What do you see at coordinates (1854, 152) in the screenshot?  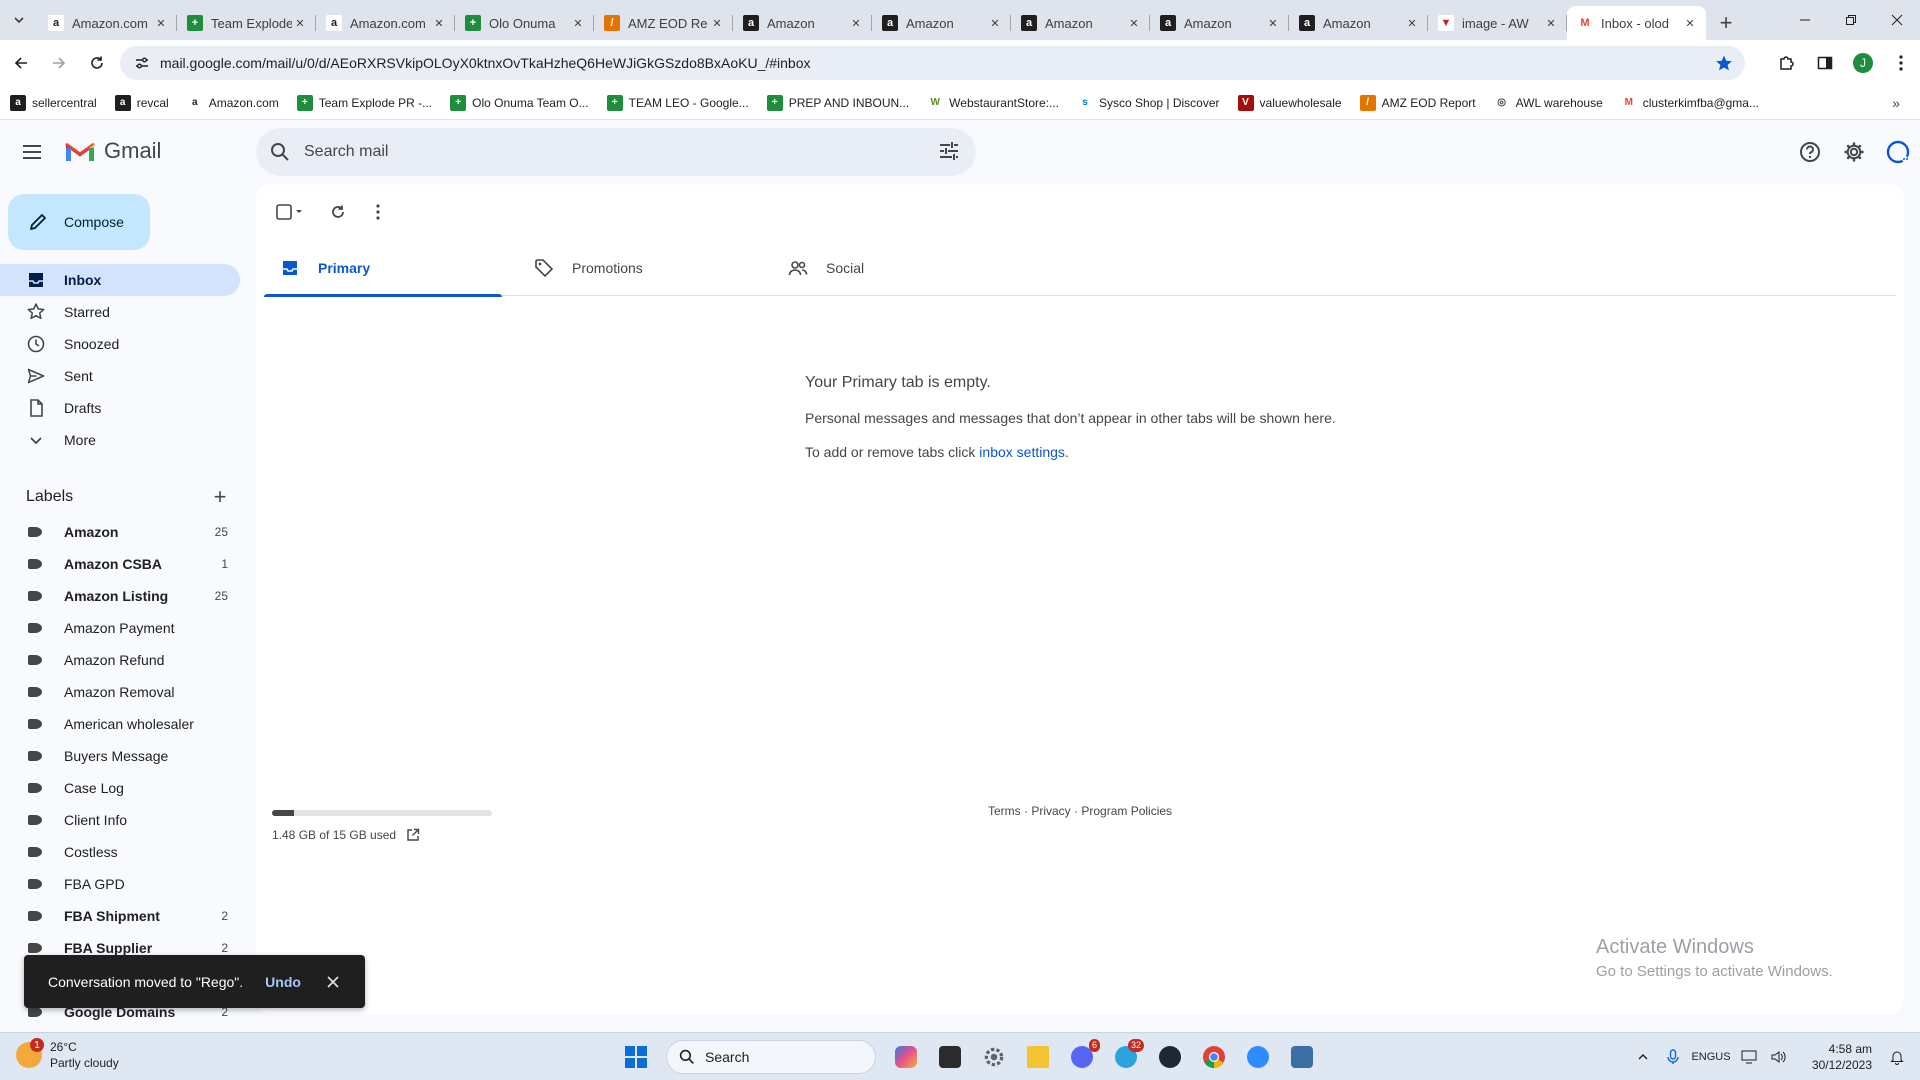 I see `settings-button` at bounding box center [1854, 152].